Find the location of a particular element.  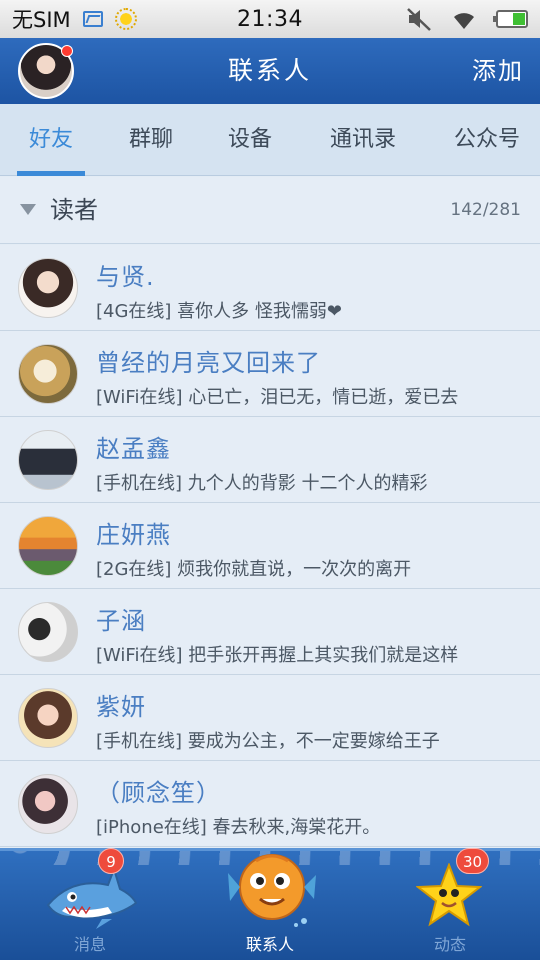

contact-status: [iPhone在线] 春去秋来,海棠花开。 is located at coordinates (238, 827).